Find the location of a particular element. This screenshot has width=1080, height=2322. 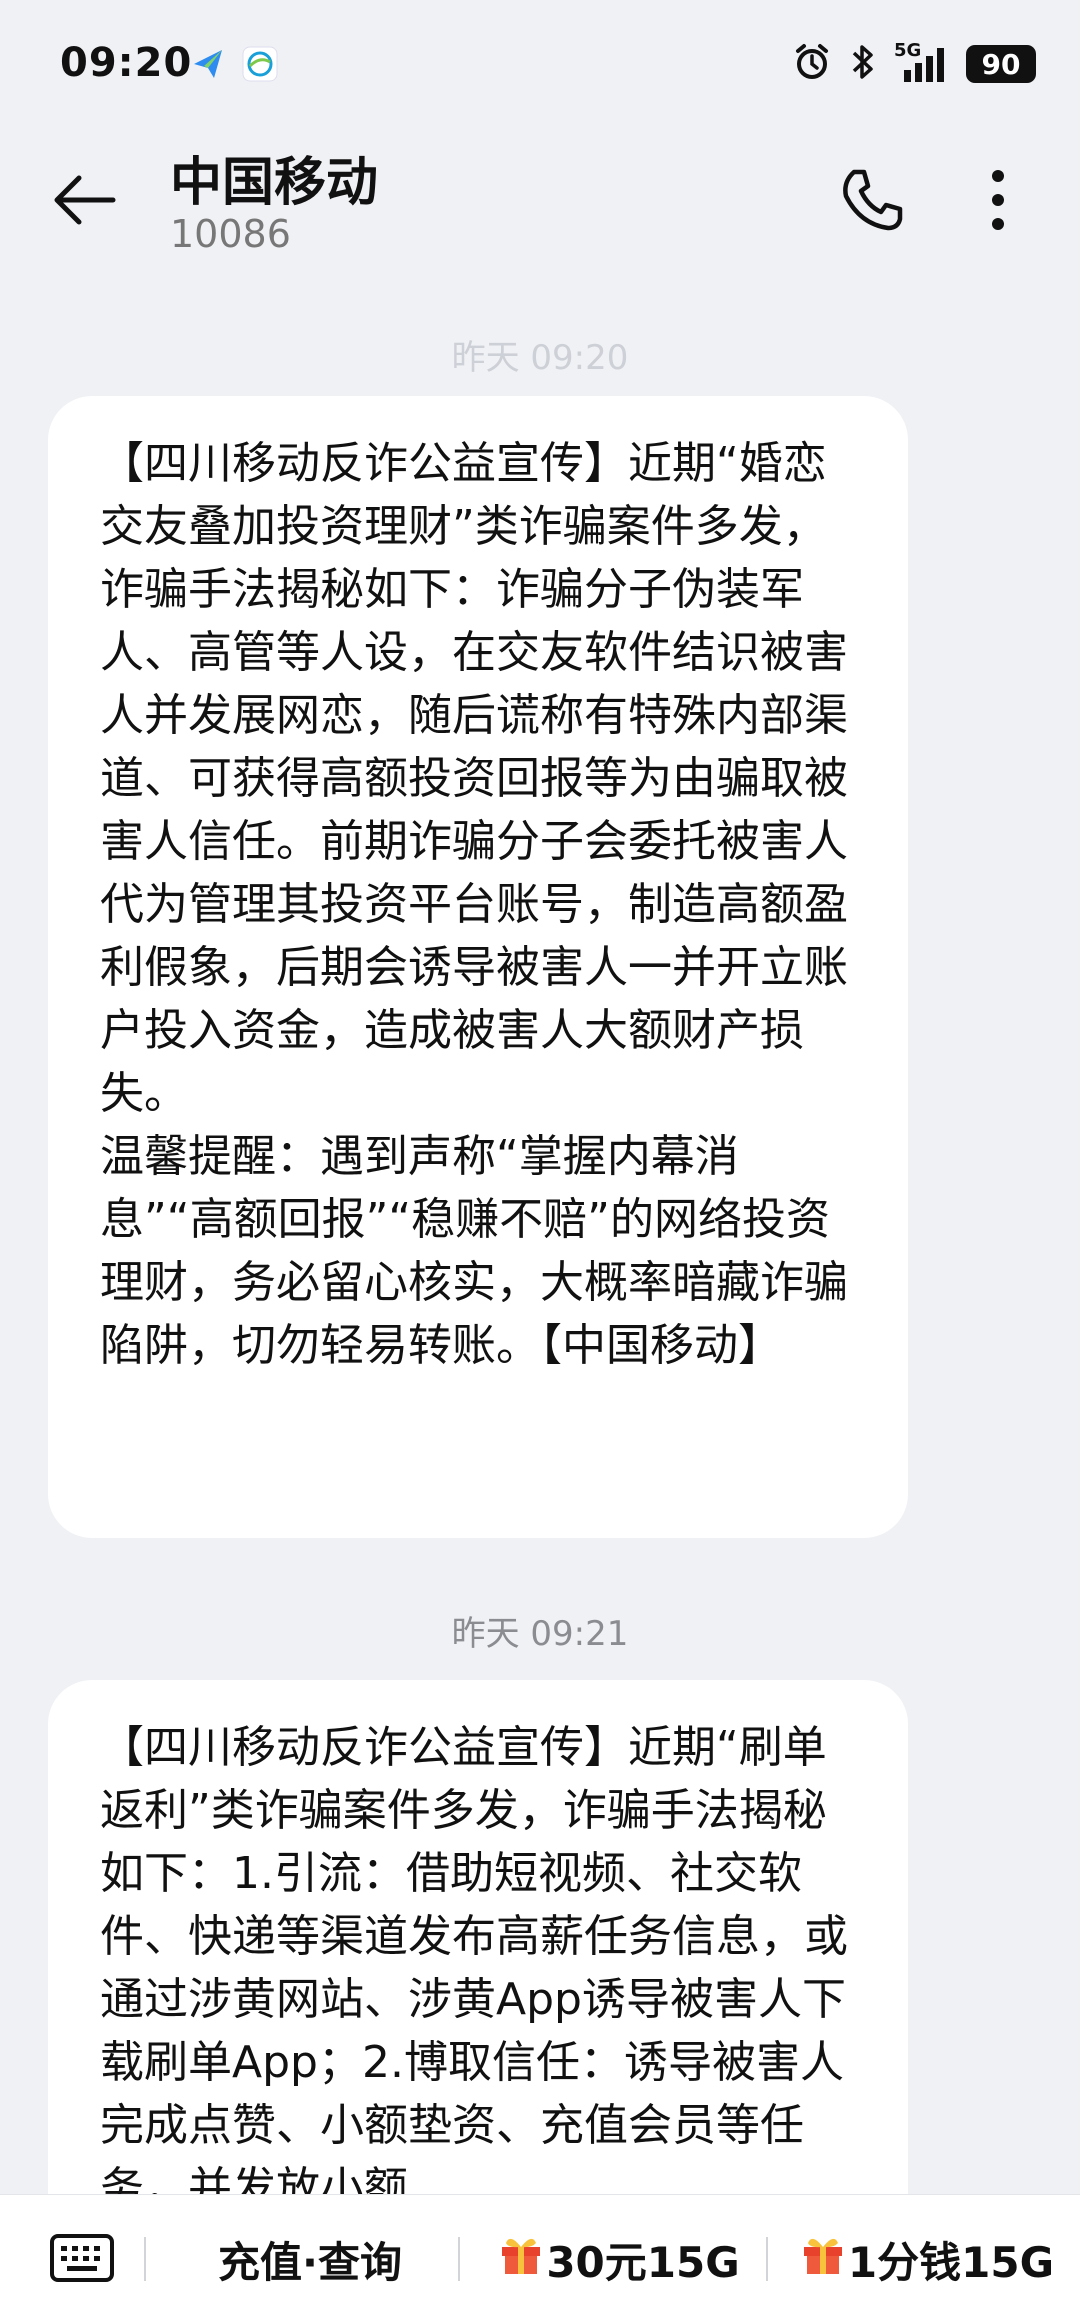

signal-5g-icon: 5G is located at coordinates (921, 62).